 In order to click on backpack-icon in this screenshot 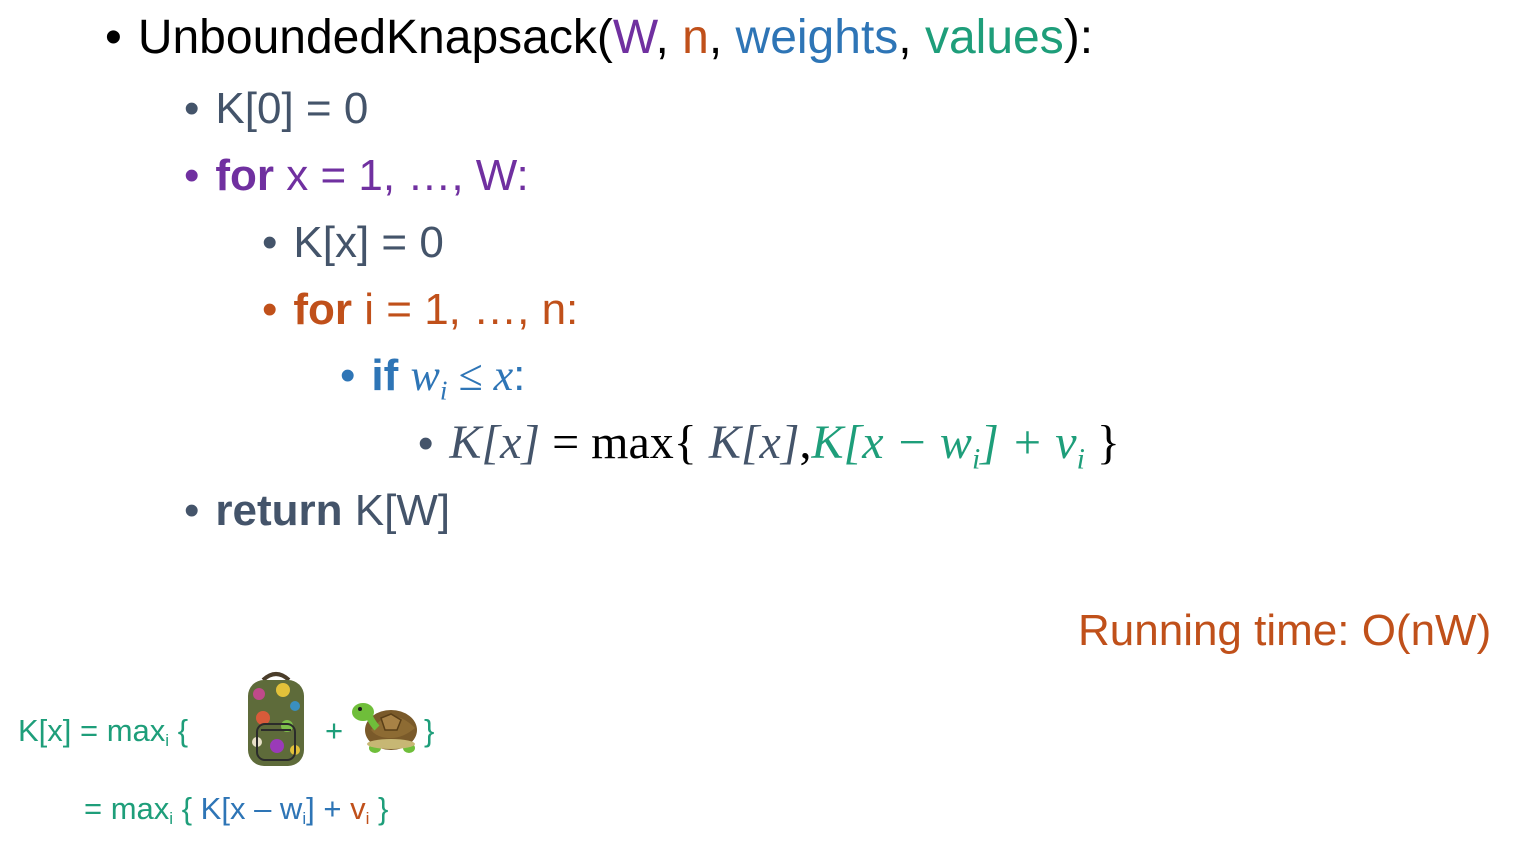, I will do `click(276, 720)`.